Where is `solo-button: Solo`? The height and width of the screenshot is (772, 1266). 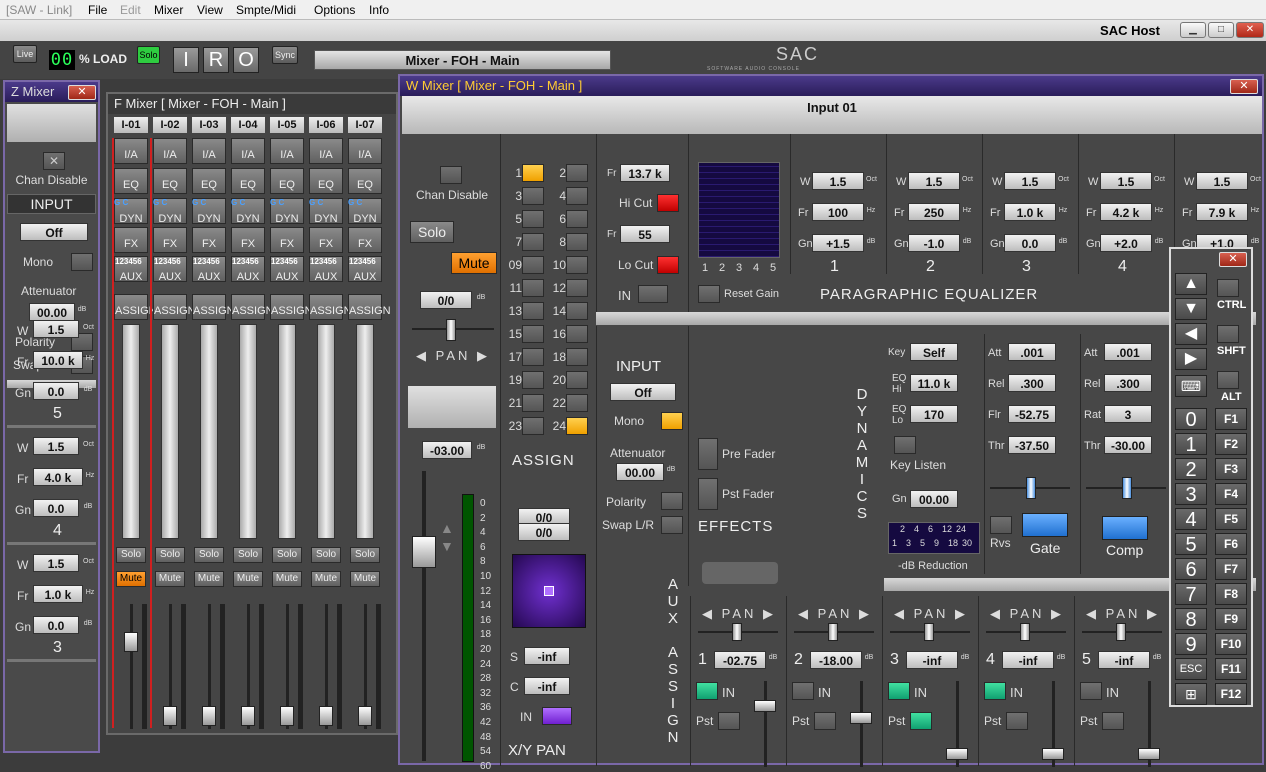
solo-button: Solo is located at coordinates (209, 555).